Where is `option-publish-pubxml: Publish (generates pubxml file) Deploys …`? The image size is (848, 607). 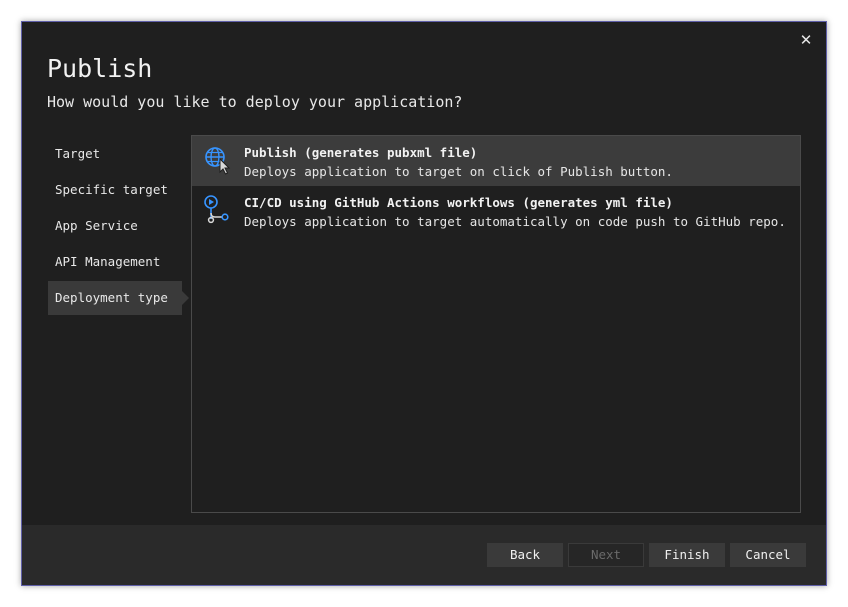
option-publish-pubxml: Publish (generates pubxml file) Deploys … is located at coordinates (496, 161).